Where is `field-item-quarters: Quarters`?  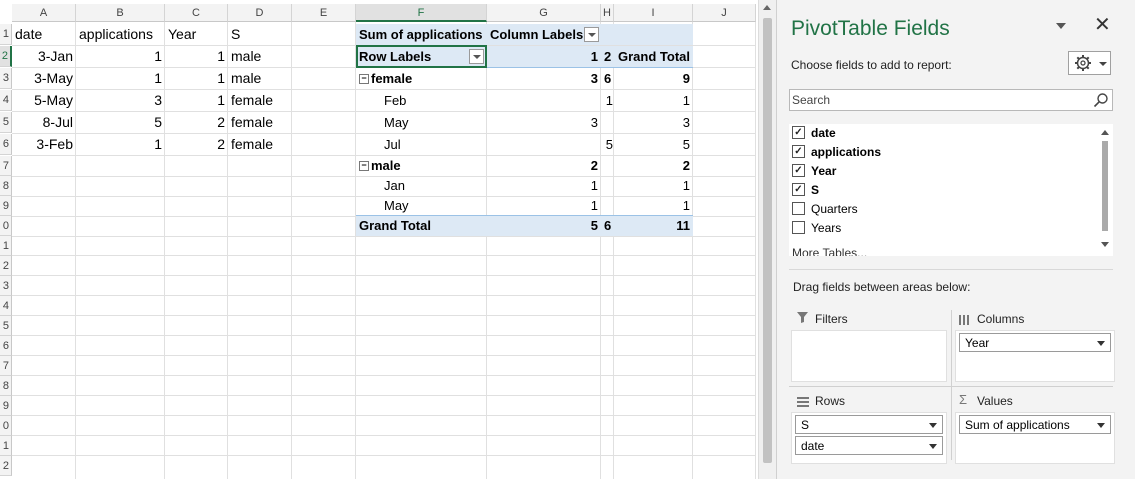 field-item-quarters: Quarters is located at coordinates (825, 209).